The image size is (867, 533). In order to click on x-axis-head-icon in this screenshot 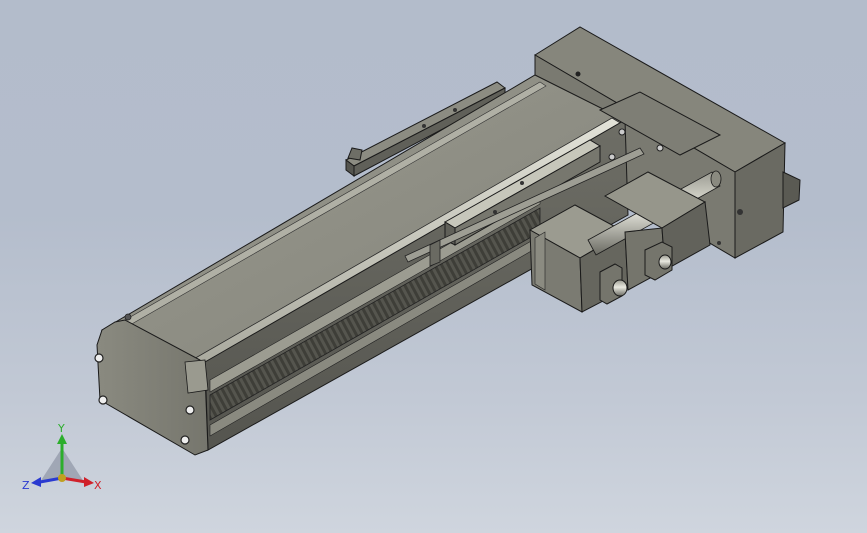, I will do `click(89, 482)`.